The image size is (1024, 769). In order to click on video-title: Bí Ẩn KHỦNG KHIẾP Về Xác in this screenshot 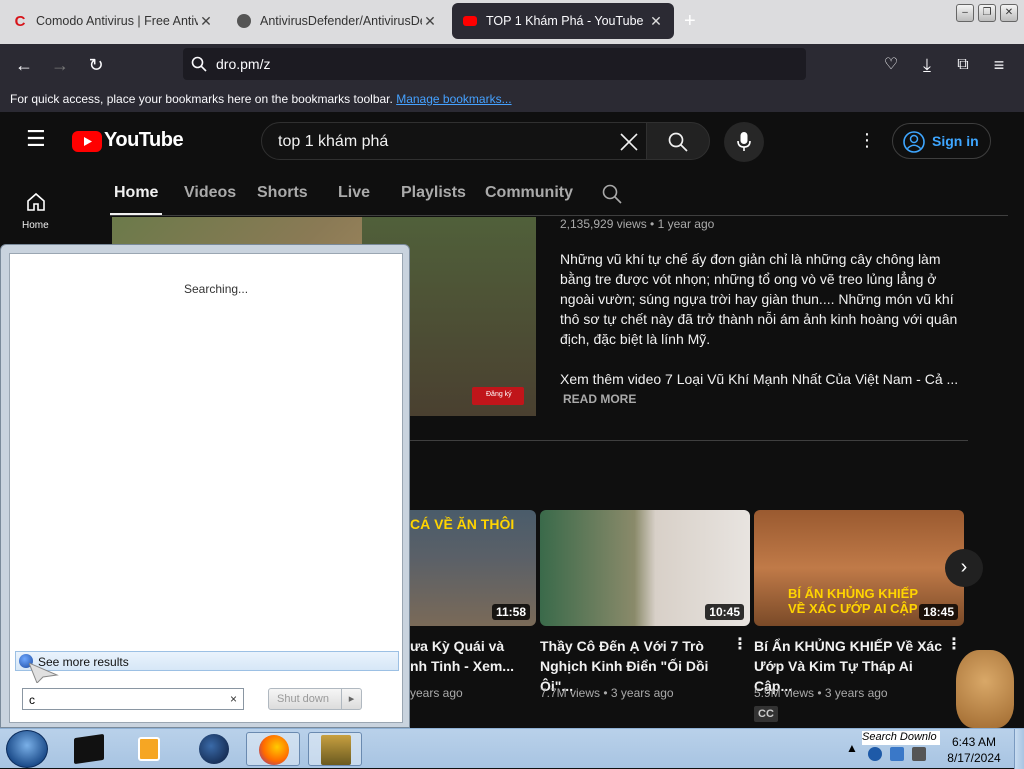, I will do `click(849, 646)`.